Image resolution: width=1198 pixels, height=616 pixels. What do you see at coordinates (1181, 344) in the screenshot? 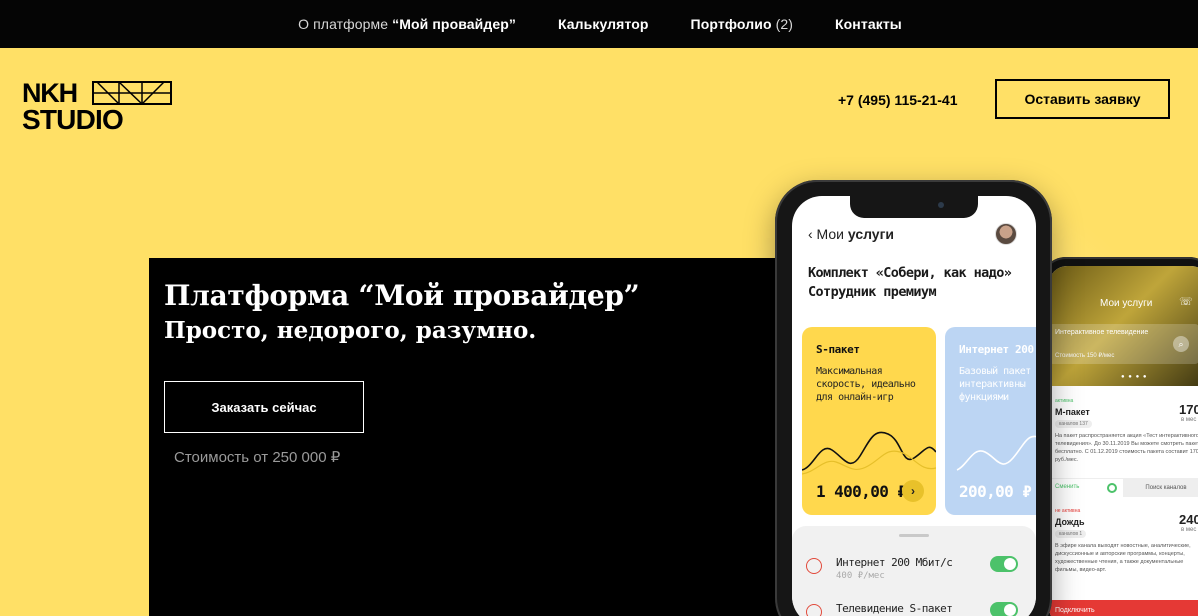
I see `search-icon: ⌕` at bounding box center [1181, 344].